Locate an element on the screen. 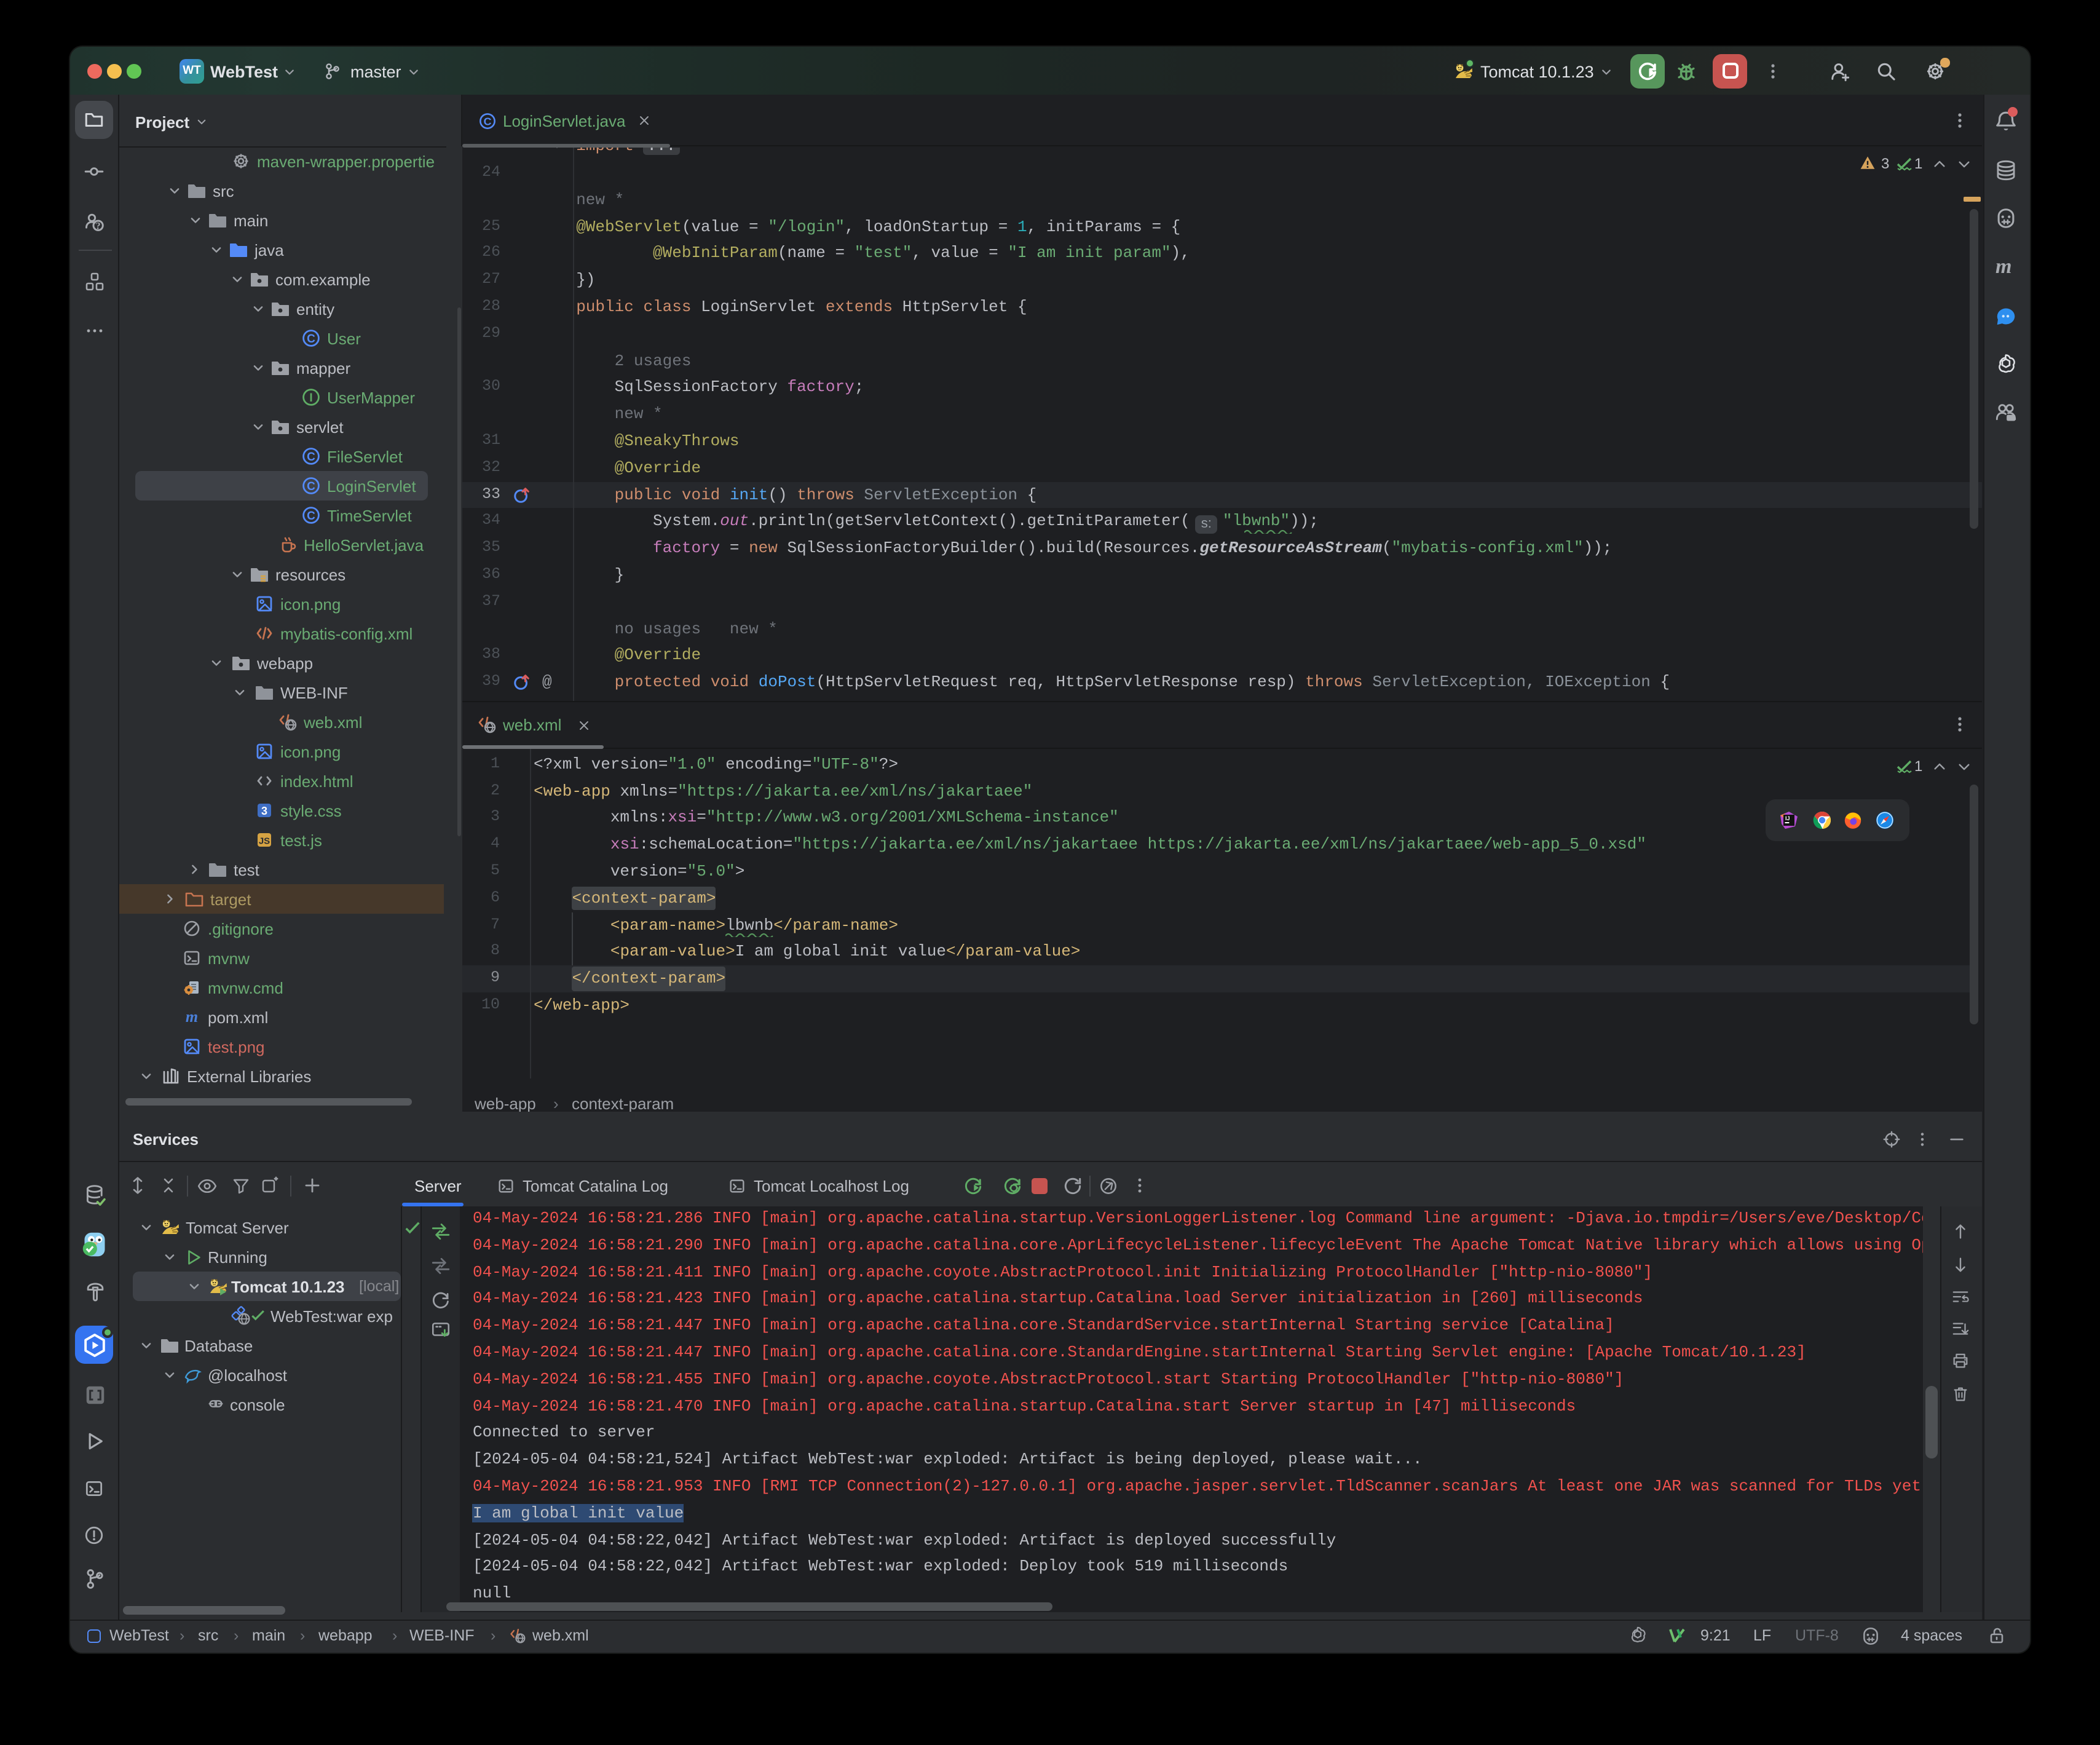 The height and width of the screenshot is (1745, 2100). svg-text: 3 is located at coordinates (264, 811).